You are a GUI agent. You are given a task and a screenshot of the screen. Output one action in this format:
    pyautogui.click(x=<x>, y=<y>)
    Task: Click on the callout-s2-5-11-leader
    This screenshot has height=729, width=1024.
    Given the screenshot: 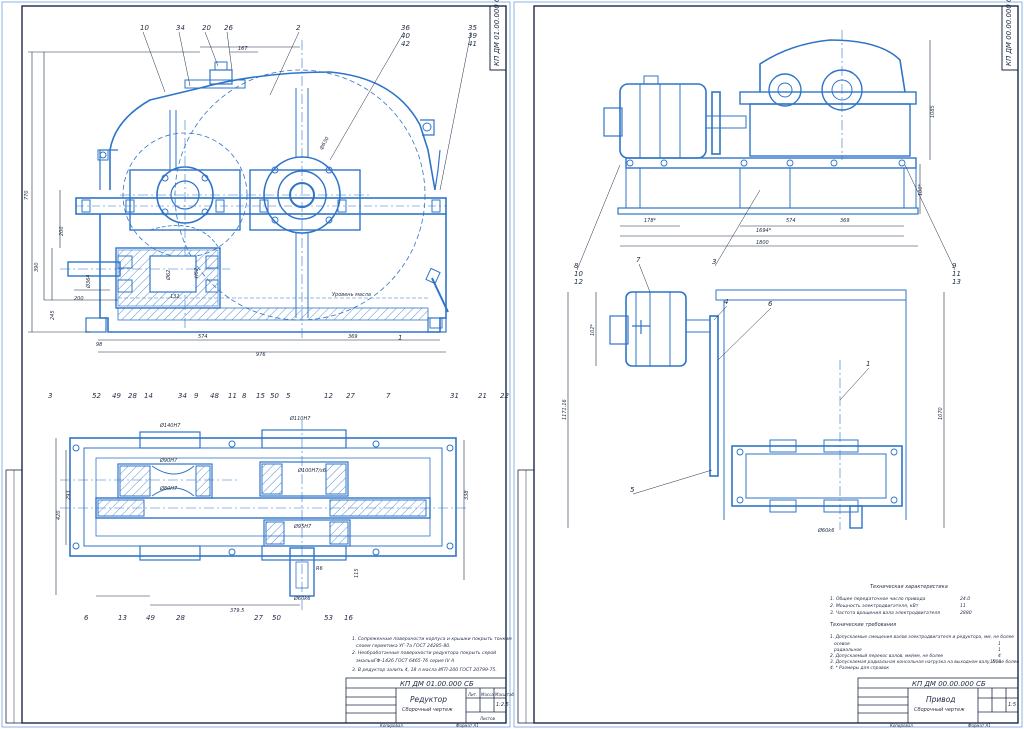 What is the action you would take?
    pyautogui.click(x=672, y=482)
    